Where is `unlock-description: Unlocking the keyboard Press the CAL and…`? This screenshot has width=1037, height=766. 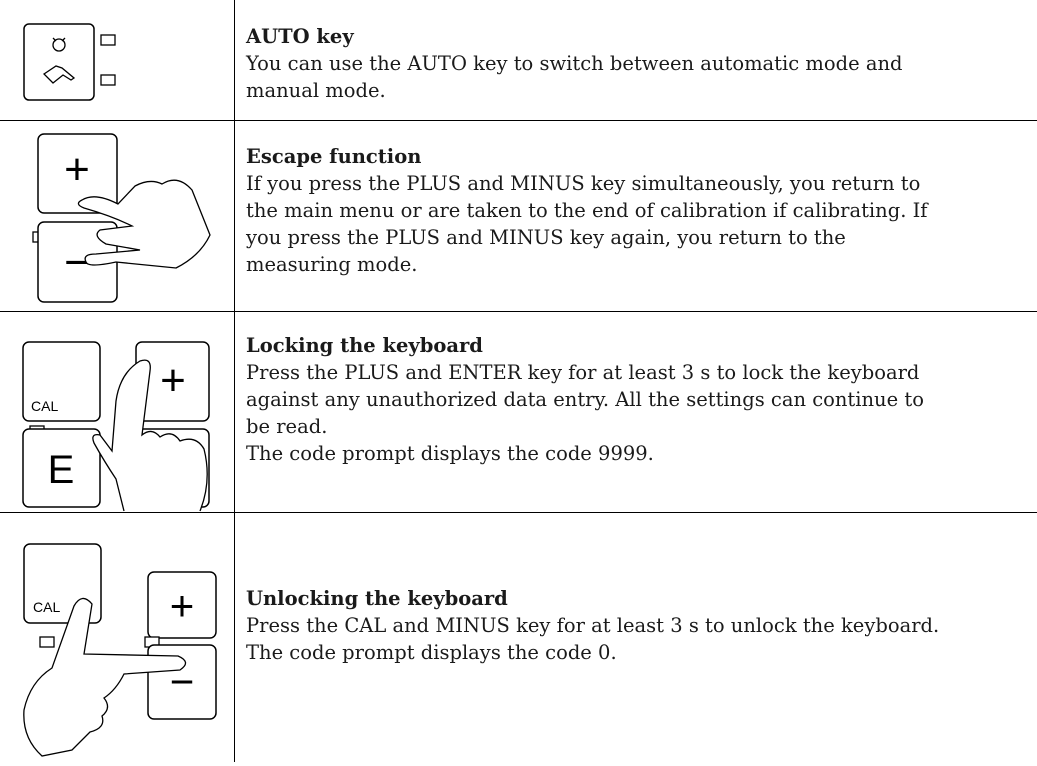 unlock-description: Unlocking the keyboard Press the CAL and… is located at coordinates (636, 625).